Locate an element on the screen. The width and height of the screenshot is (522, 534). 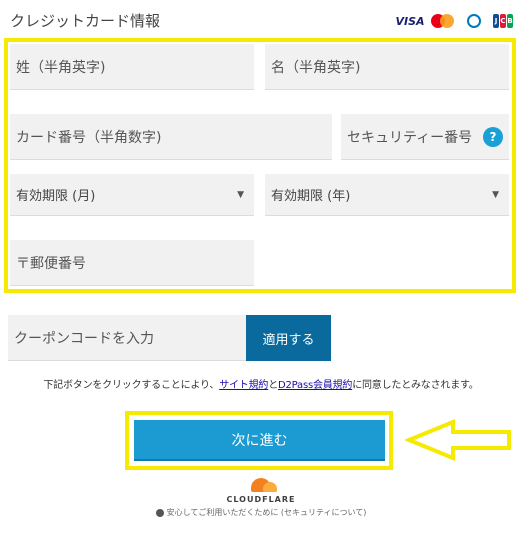
card-number-placeholder: カード番号（半角数字) is located at coordinates (89, 137).